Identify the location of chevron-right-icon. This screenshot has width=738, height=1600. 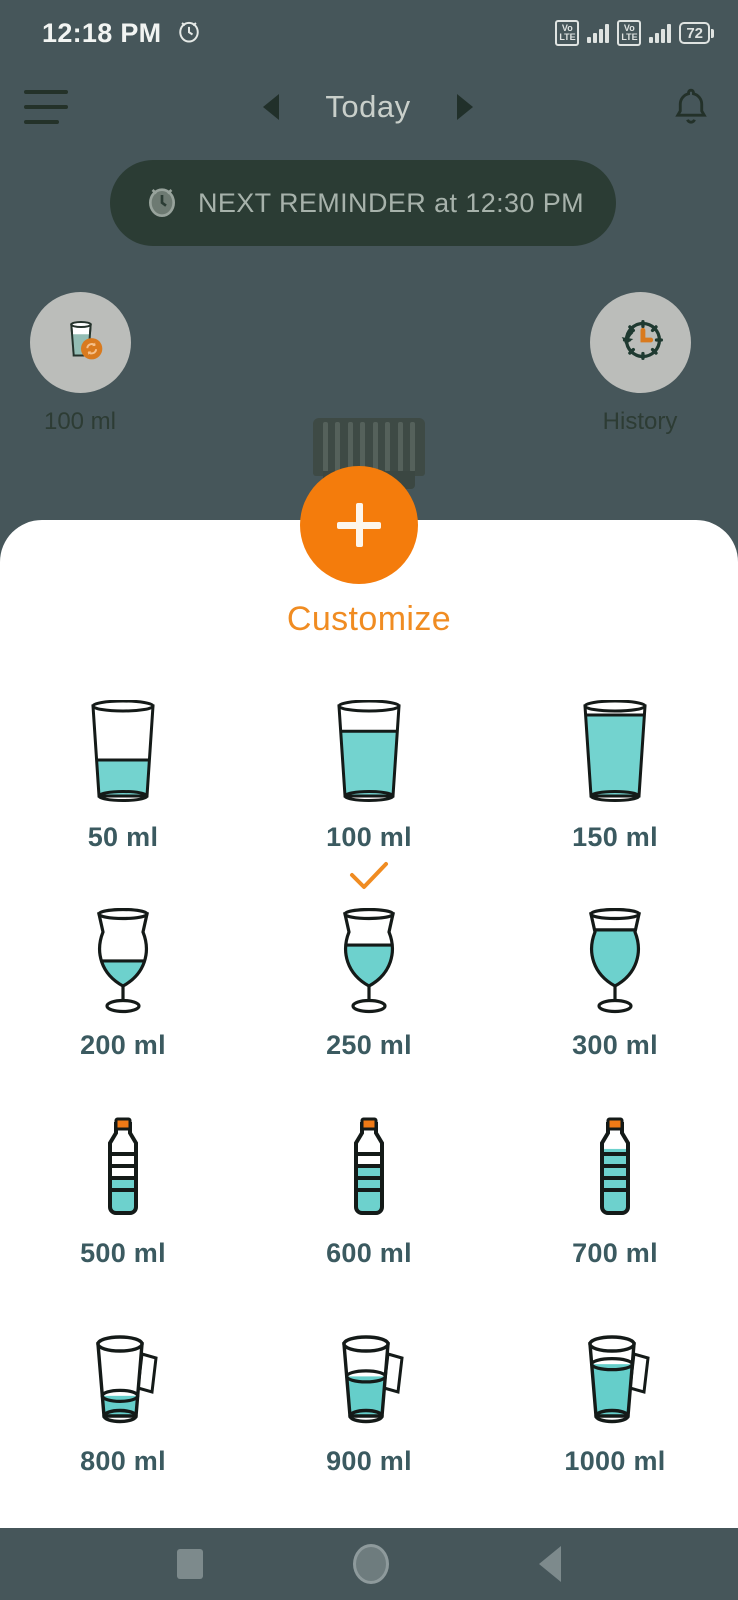
(464, 107).